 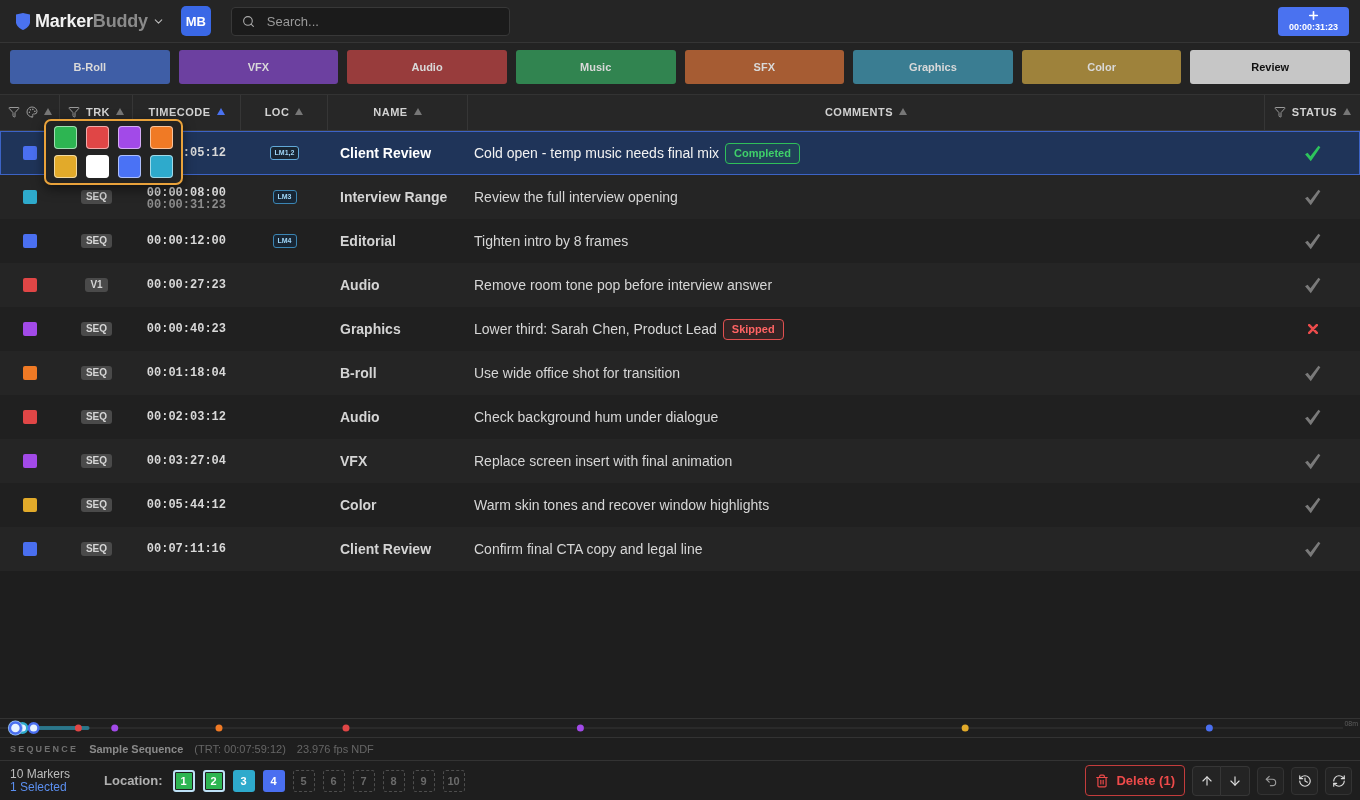 I want to click on marker-row: SEQ 00:01:18:04 B-roll Use wide office shot for transition, so click(x=680, y=373).